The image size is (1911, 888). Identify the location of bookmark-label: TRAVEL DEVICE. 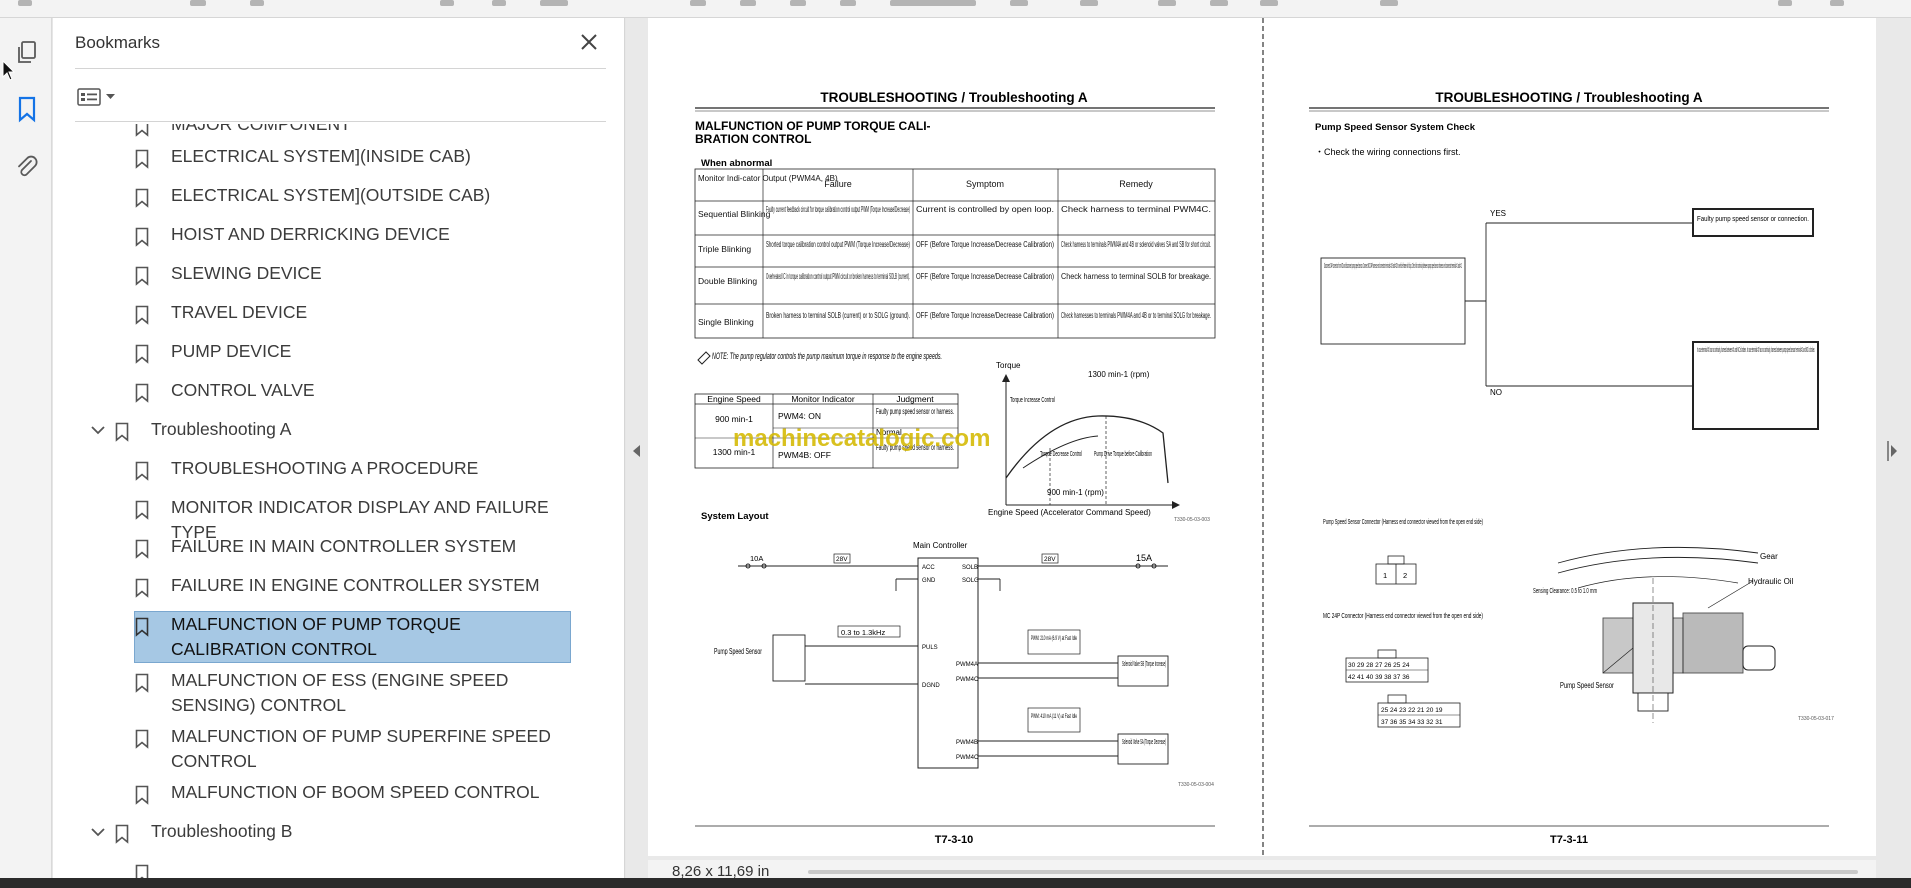
(239, 312).